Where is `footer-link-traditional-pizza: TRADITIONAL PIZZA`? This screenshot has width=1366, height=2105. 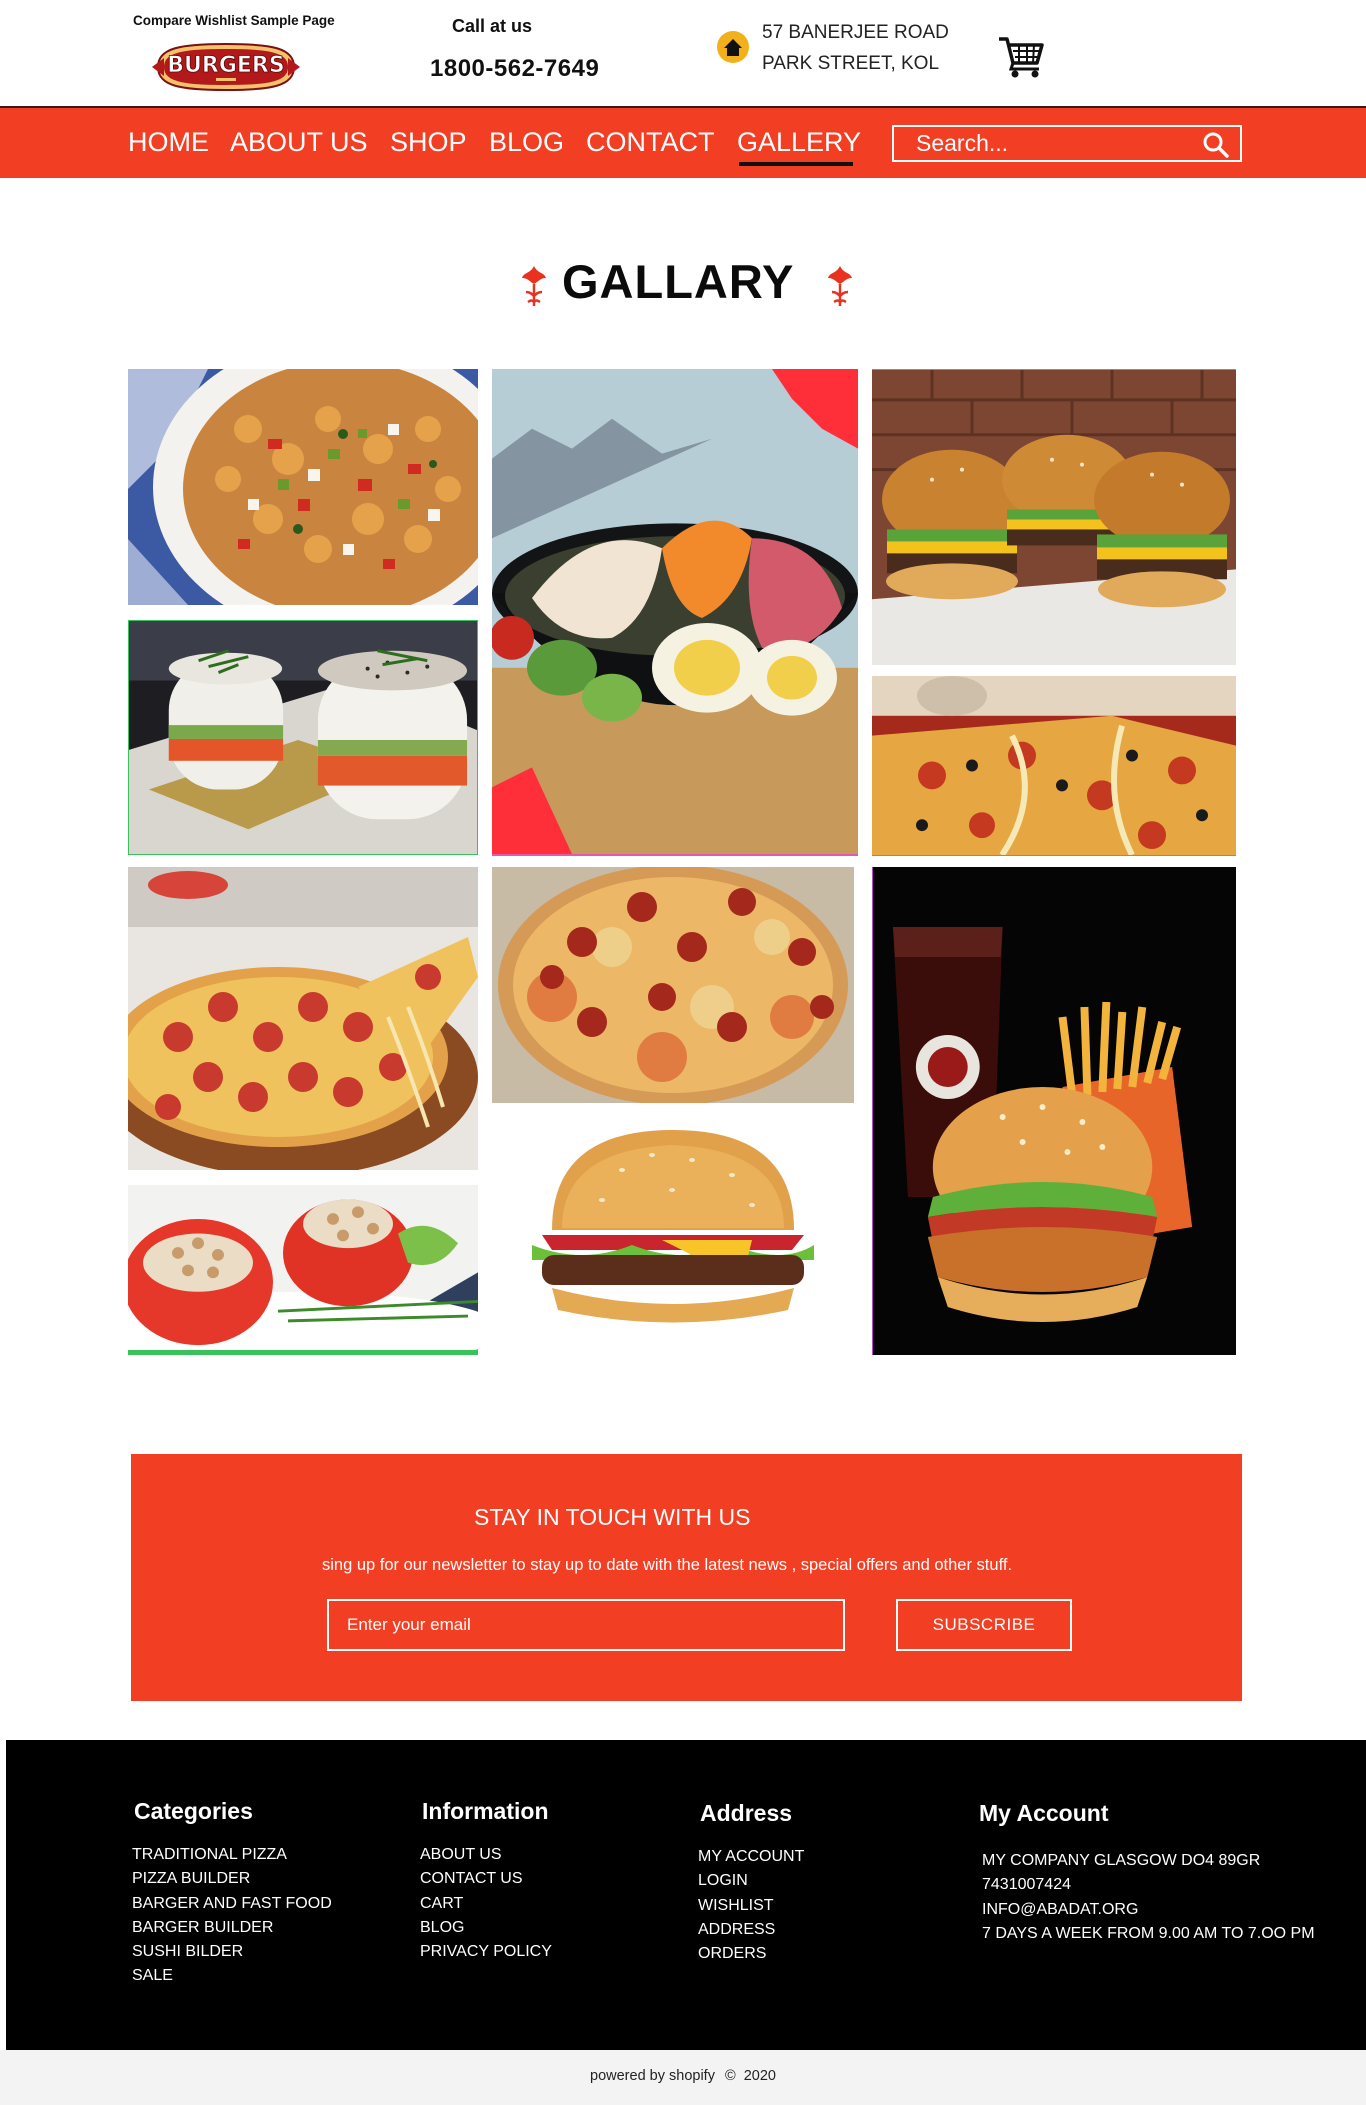 footer-link-traditional-pizza: TRADITIONAL PIZZA is located at coordinates (232, 1855).